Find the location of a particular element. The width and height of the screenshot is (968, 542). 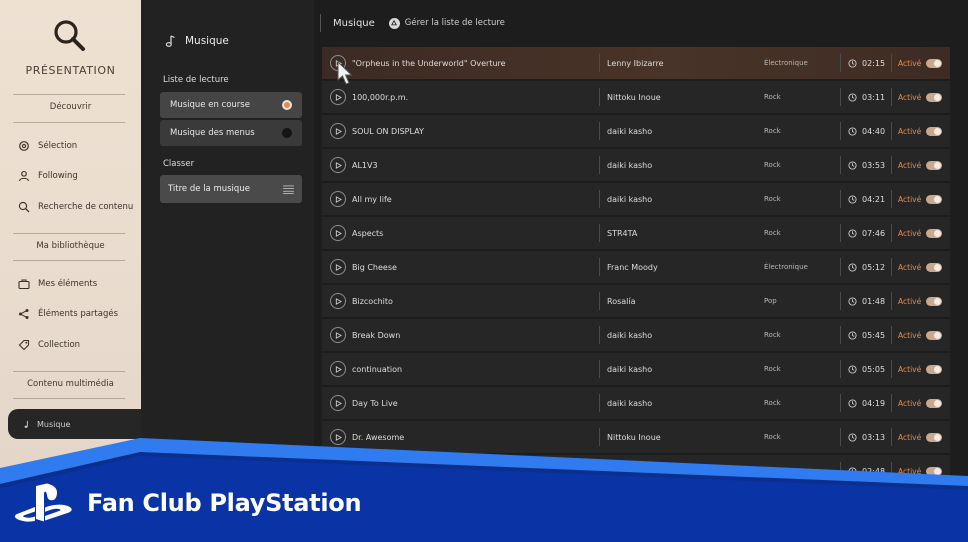

sidebar-item-following: Following is located at coordinates (48, 176).